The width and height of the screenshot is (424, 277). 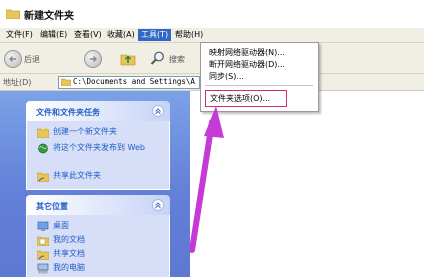 I want to click on up-folder-icon, so click(x=128, y=60).